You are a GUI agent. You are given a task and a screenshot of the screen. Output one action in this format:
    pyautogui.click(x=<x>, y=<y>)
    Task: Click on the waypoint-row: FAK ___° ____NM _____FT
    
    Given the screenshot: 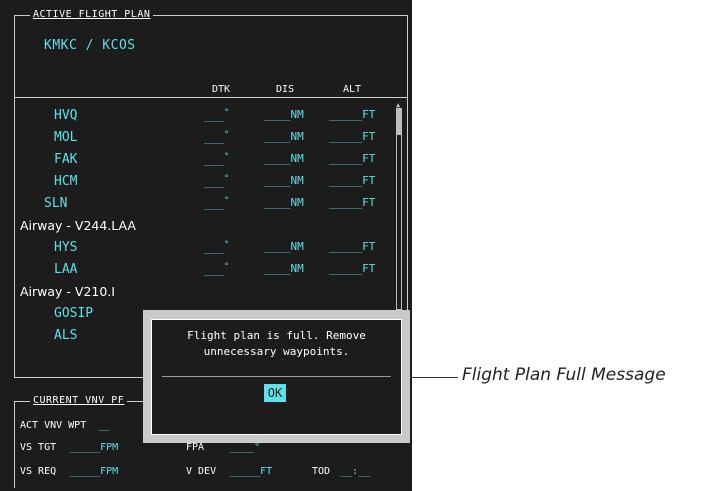 What is the action you would take?
    pyautogui.click(x=205, y=159)
    